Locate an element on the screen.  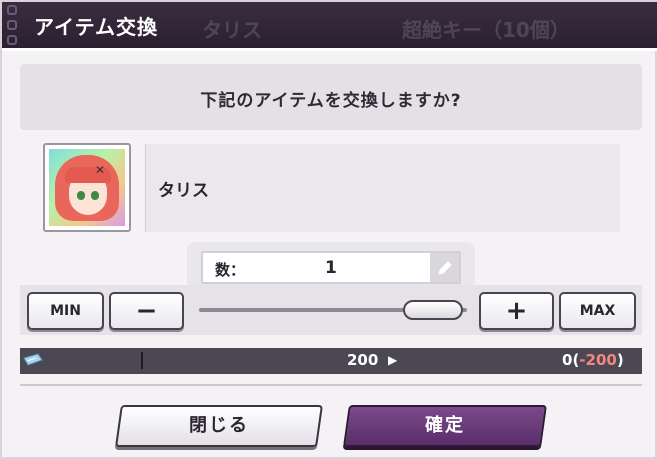
background-tab-ghost: タリス is located at coordinates (232, 30).